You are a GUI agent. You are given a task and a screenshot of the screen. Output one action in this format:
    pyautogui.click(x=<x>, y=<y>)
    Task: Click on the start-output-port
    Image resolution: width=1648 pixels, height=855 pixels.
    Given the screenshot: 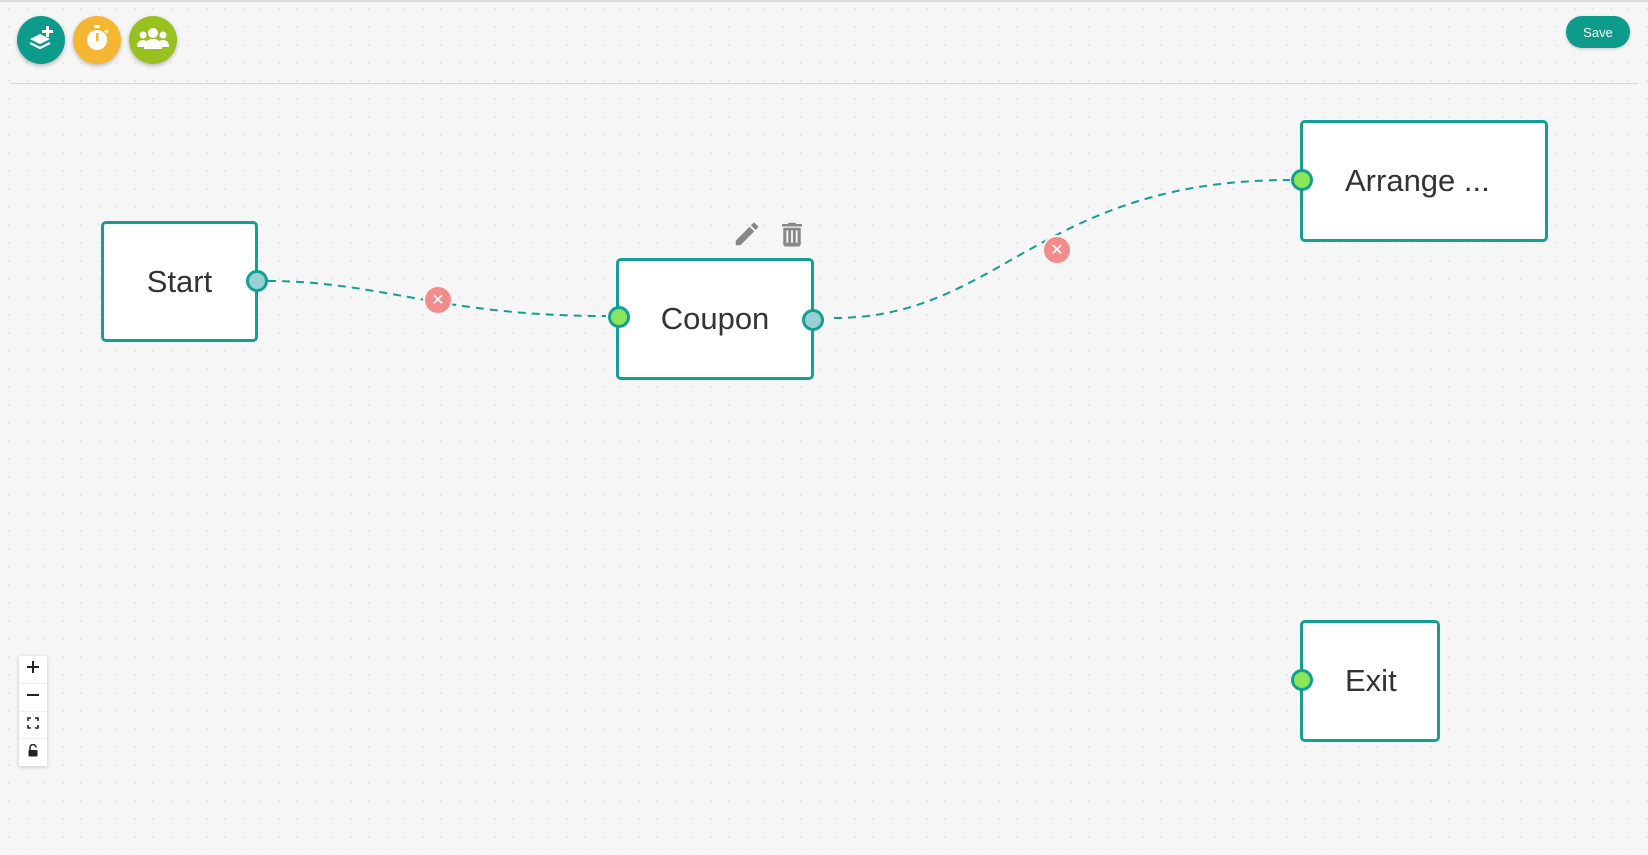 What is the action you would take?
    pyautogui.click(x=257, y=281)
    